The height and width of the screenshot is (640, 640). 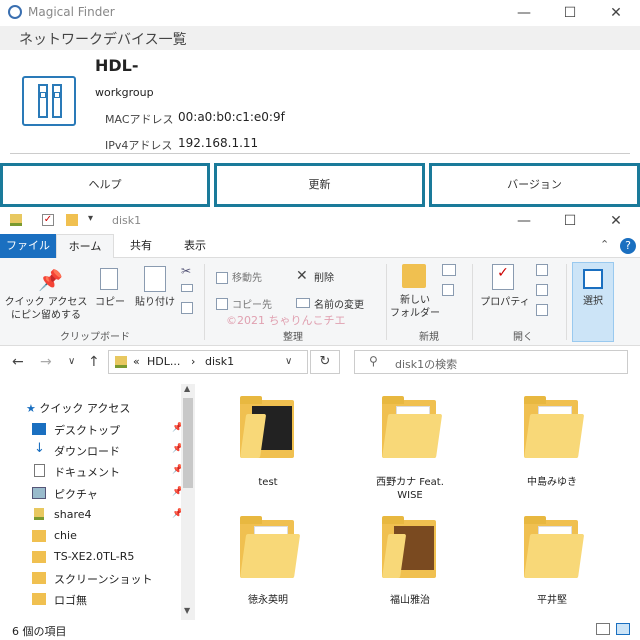 What do you see at coordinates (491, 362) in the screenshot?
I see `search-box: ⚲ disk1の検索` at bounding box center [491, 362].